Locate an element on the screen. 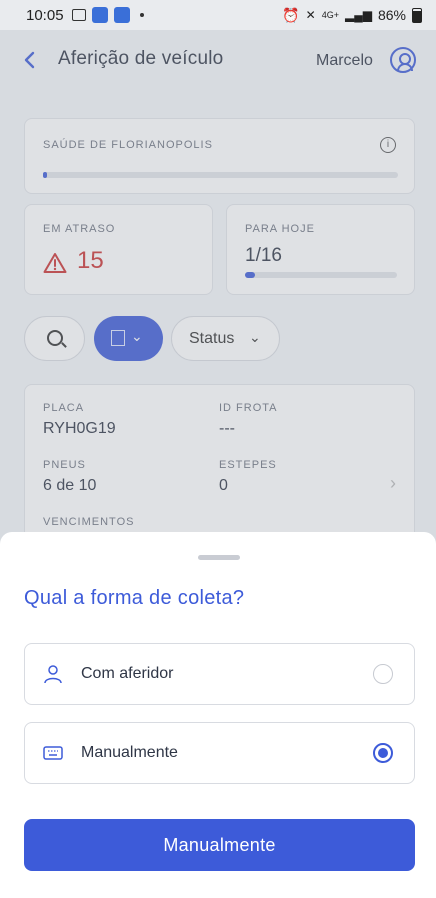 Image resolution: width=436 pixels, height=898 pixels. status-bar: 10:05 ⏰ ✕ 4G+ ▂▄▆ 86% is located at coordinates (218, 15).